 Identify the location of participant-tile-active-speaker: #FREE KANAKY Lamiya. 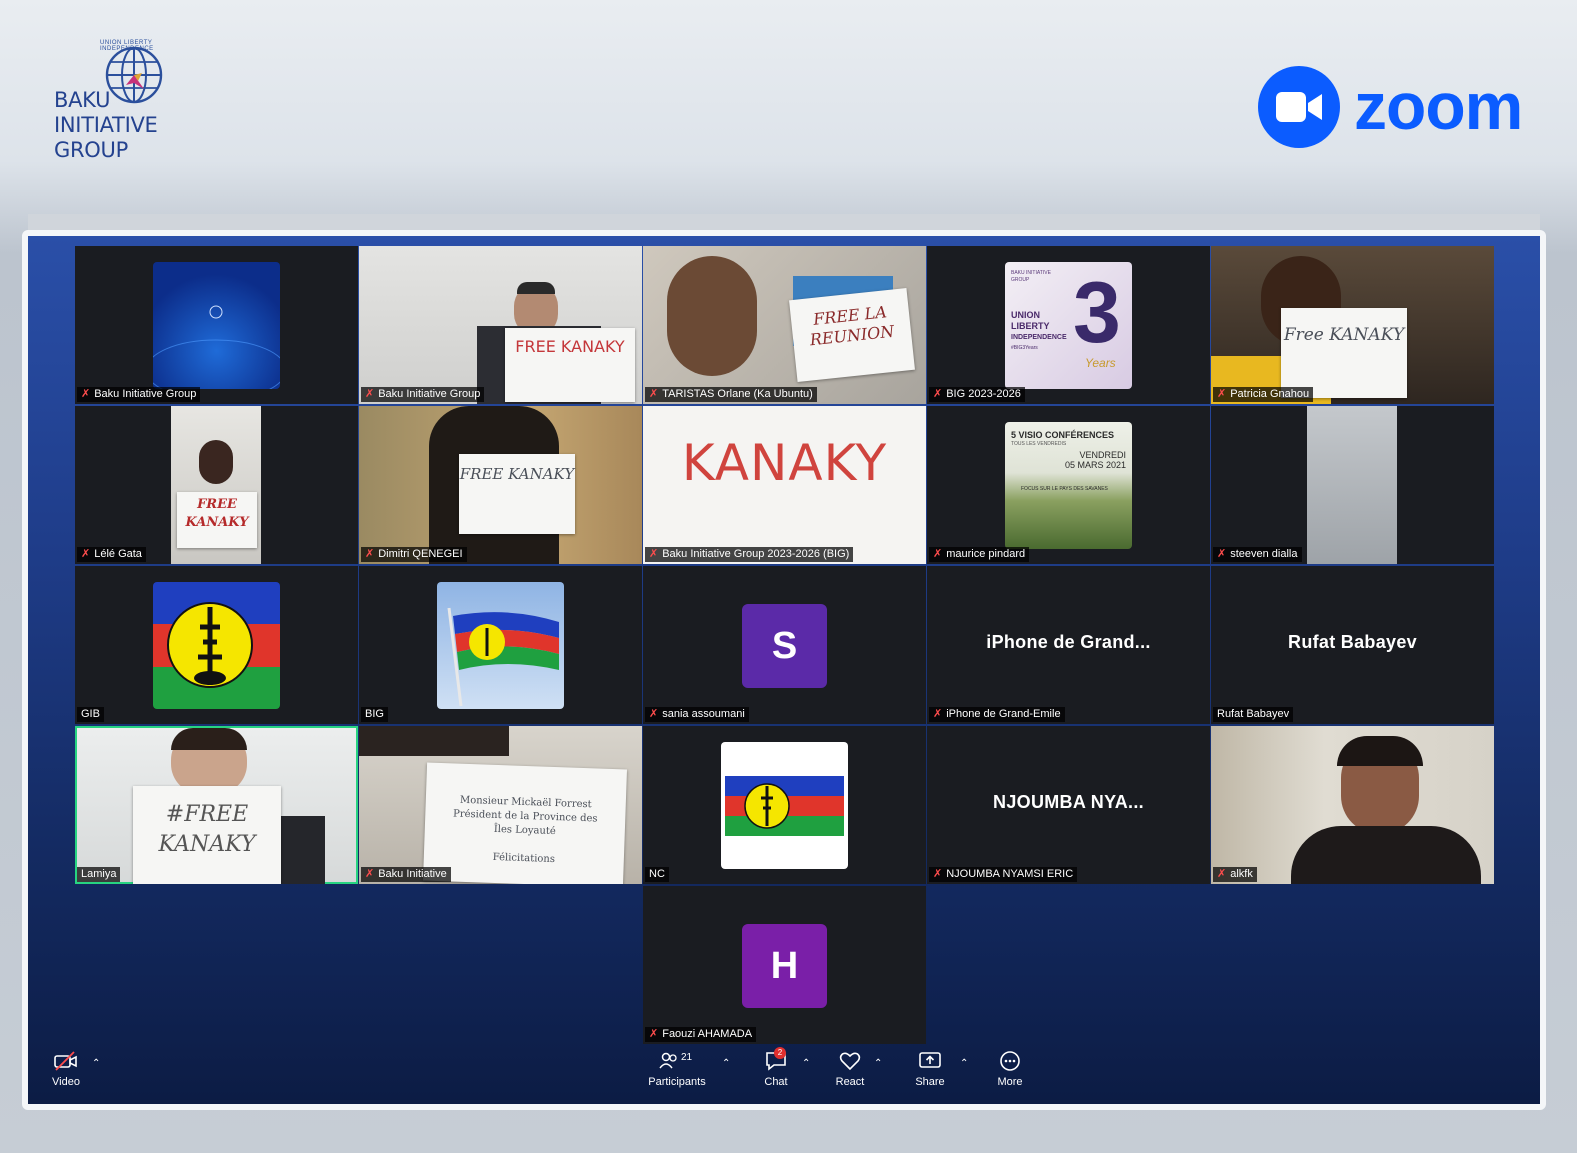
(216, 805).